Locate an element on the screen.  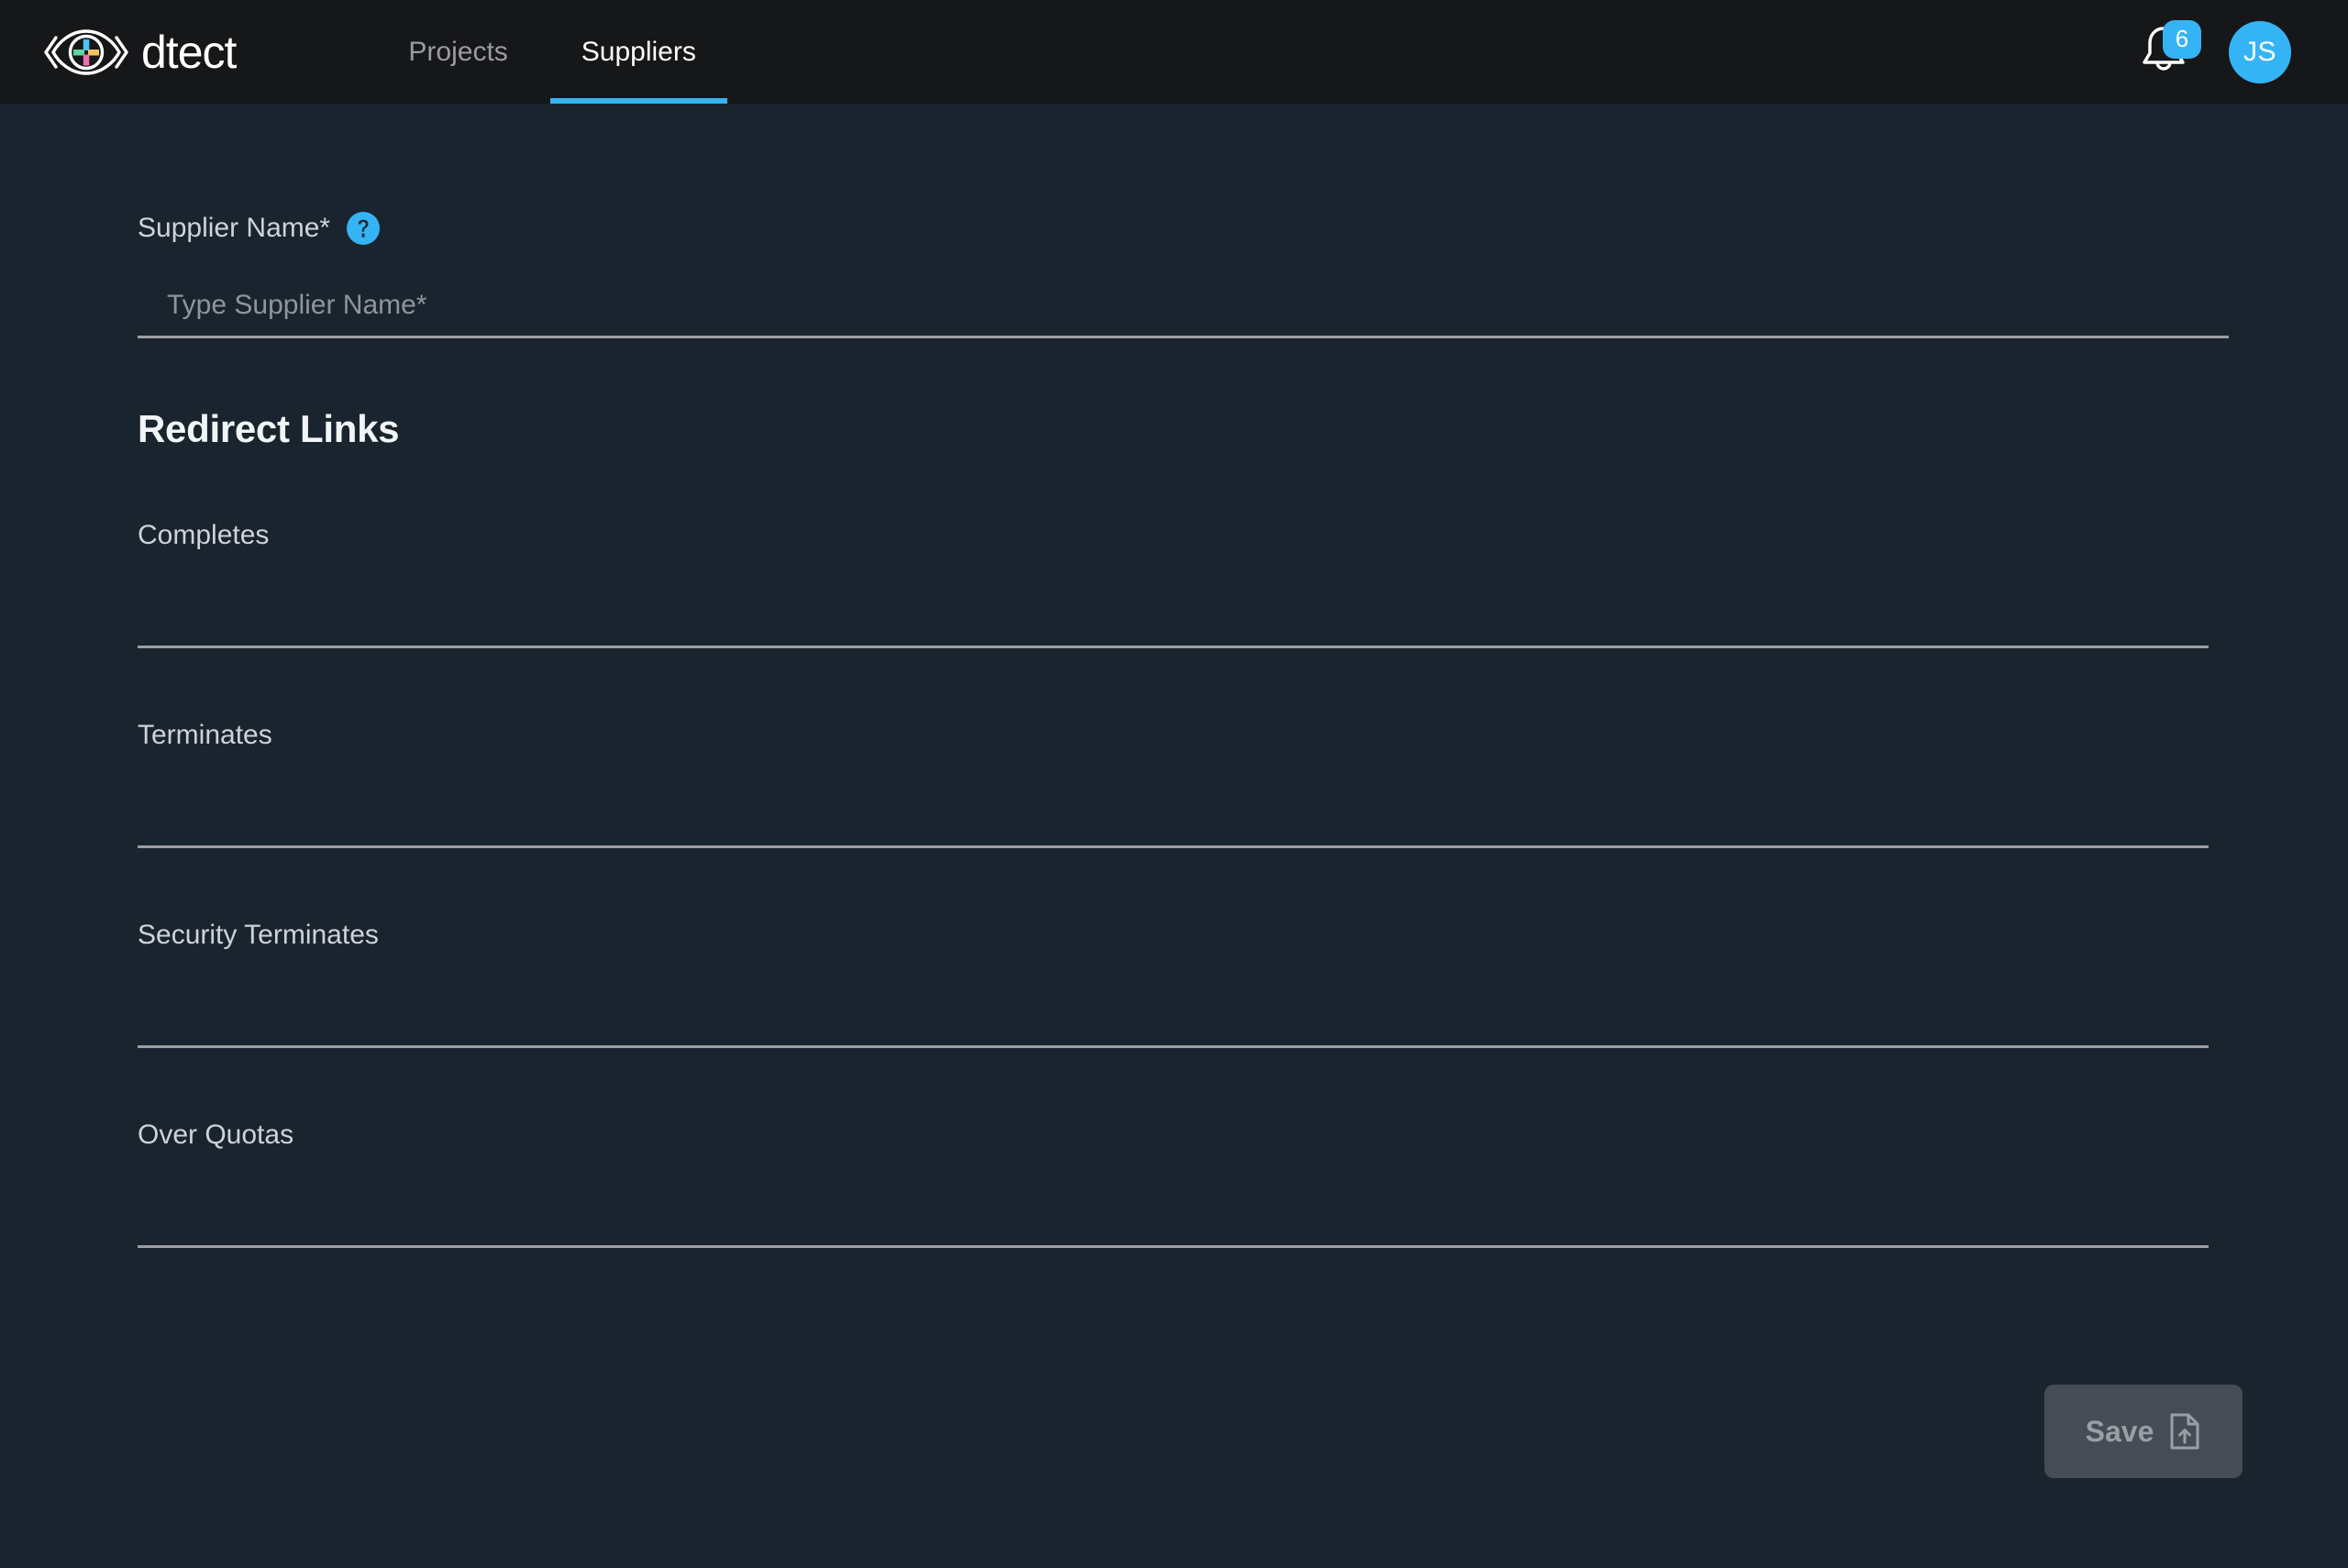
security-terminates-input is located at coordinates (1174, 1009).